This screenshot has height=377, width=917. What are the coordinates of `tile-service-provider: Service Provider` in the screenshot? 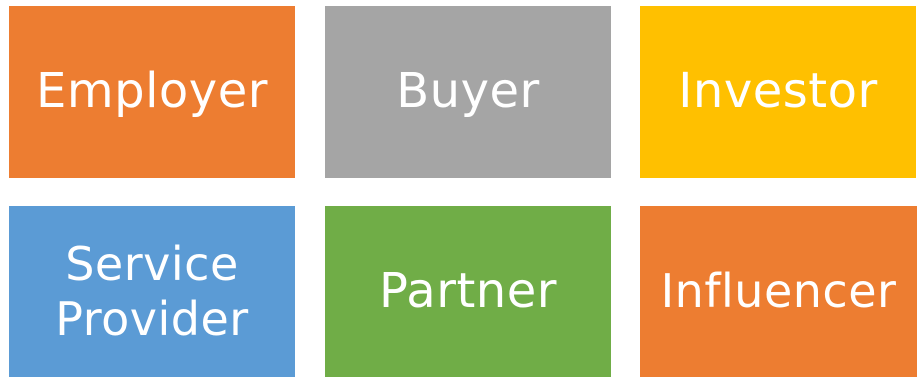 It's located at (152, 291).